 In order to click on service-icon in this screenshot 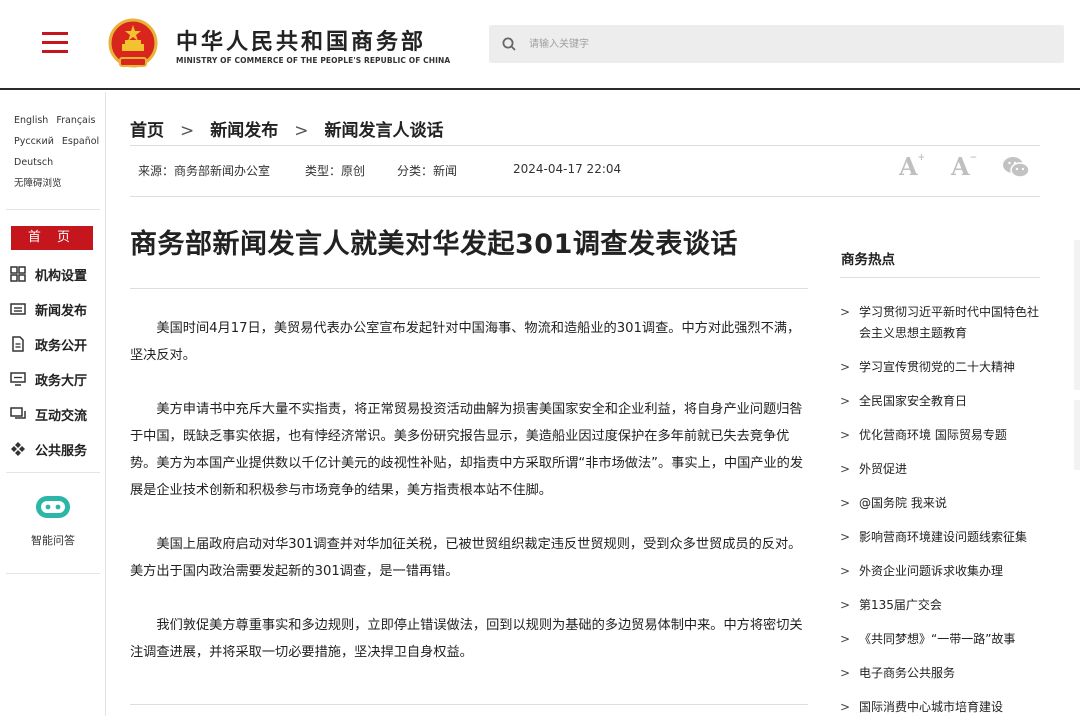, I will do `click(18, 449)`.